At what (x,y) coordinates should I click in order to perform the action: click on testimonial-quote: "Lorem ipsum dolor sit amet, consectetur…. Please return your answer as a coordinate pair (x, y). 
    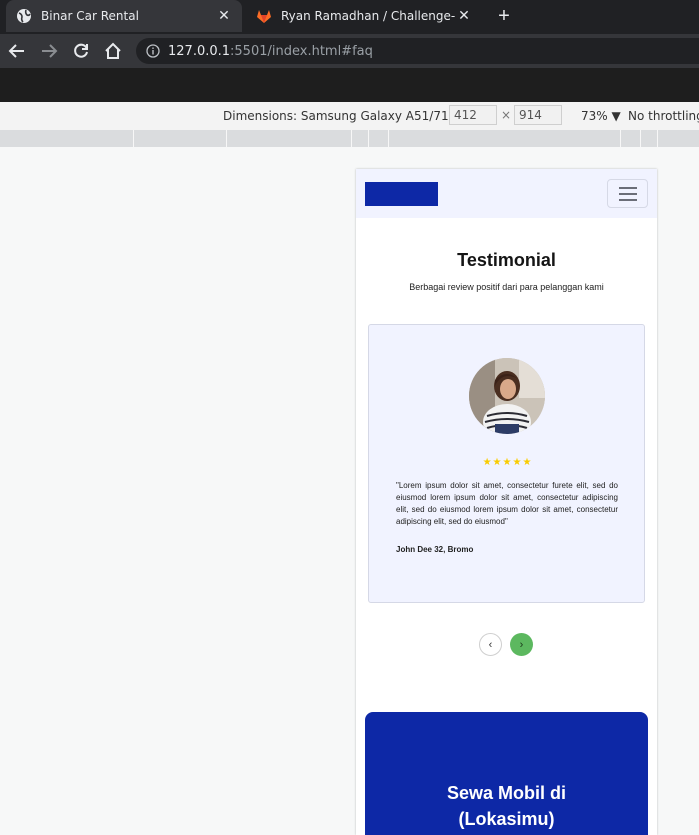
    Looking at the image, I should click on (507, 503).